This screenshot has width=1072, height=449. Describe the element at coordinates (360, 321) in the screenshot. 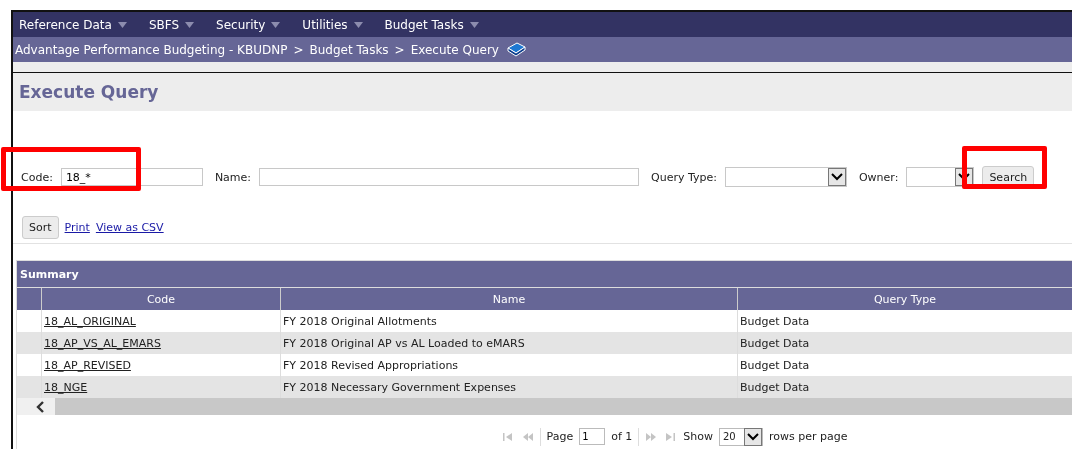

I see `table-cell: FY 2018 Original Allotments` at that location.